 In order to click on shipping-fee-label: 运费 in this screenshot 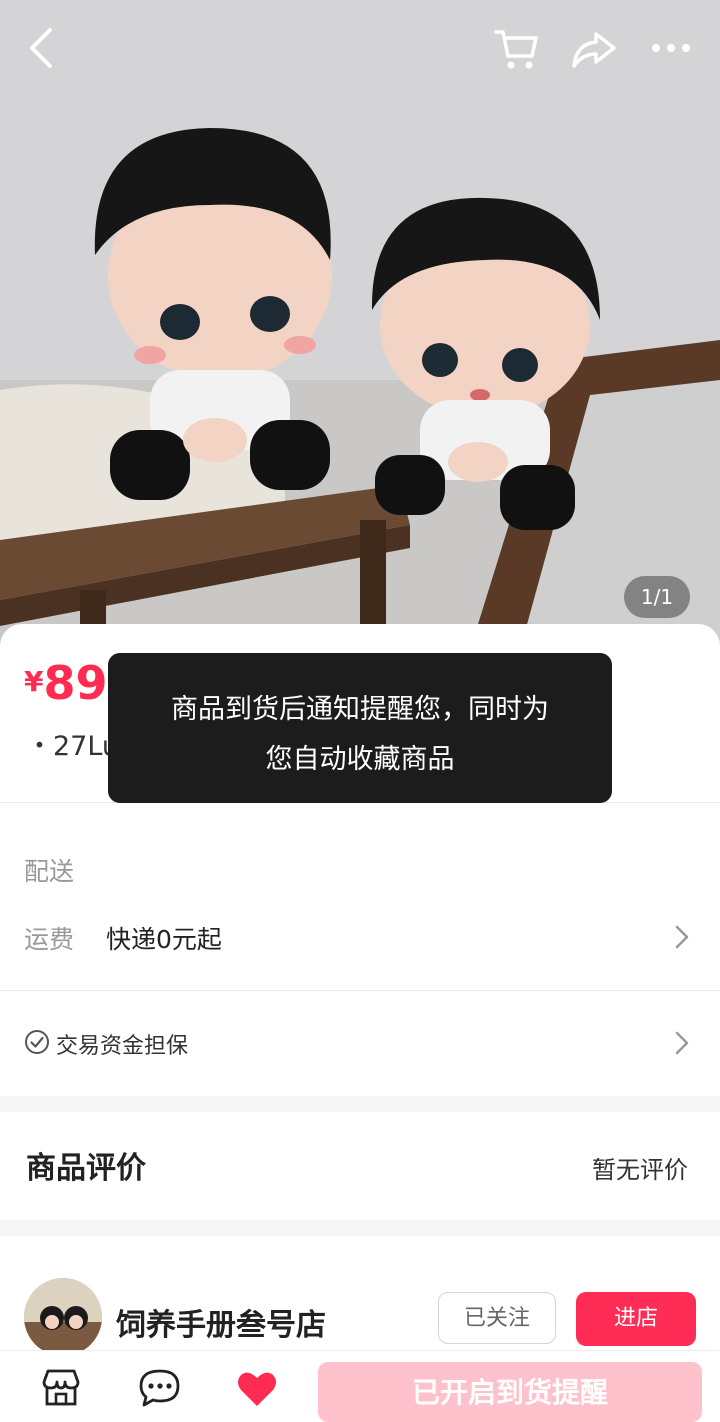, I will do `click(49, 939)`.